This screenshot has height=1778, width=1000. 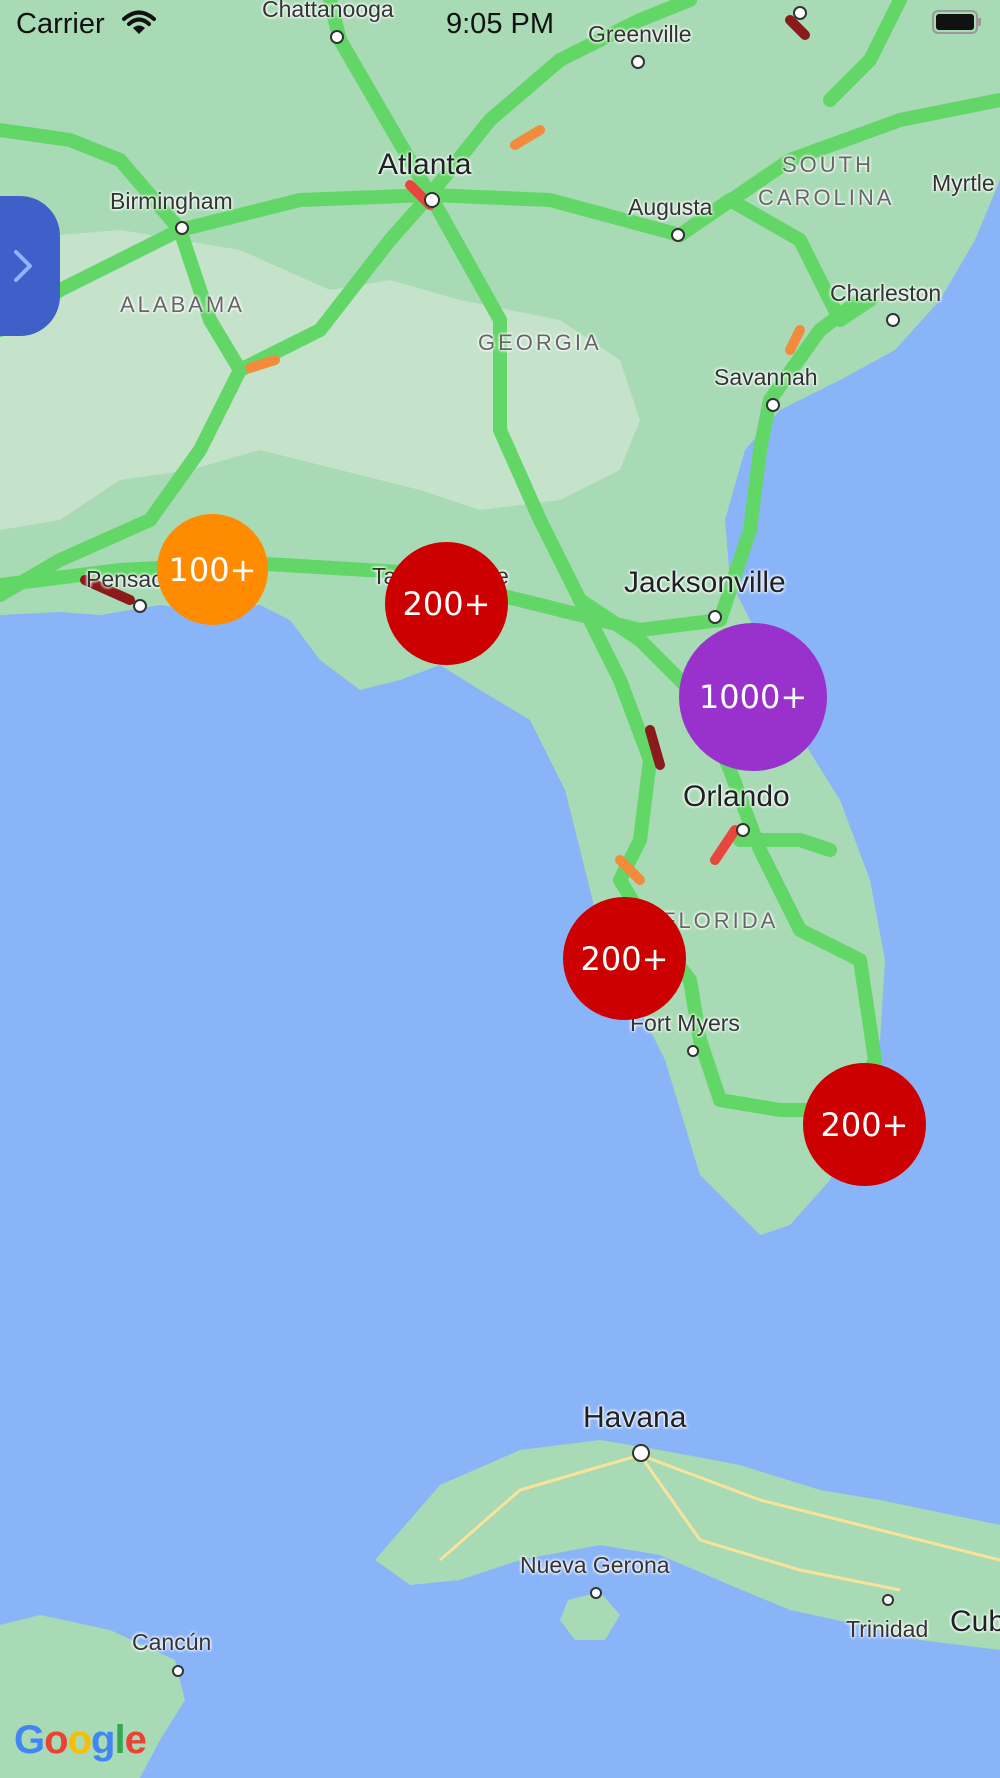 I want to click on city-label: Havana, so click(x=635, y=1417).